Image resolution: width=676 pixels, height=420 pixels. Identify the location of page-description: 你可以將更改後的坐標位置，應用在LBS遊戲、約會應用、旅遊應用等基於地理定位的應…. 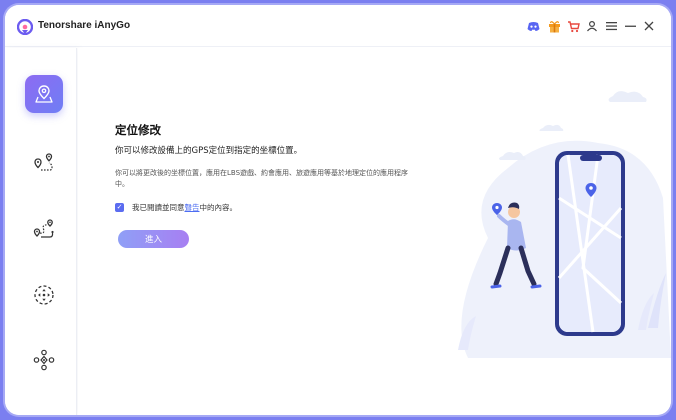
(262, 178).